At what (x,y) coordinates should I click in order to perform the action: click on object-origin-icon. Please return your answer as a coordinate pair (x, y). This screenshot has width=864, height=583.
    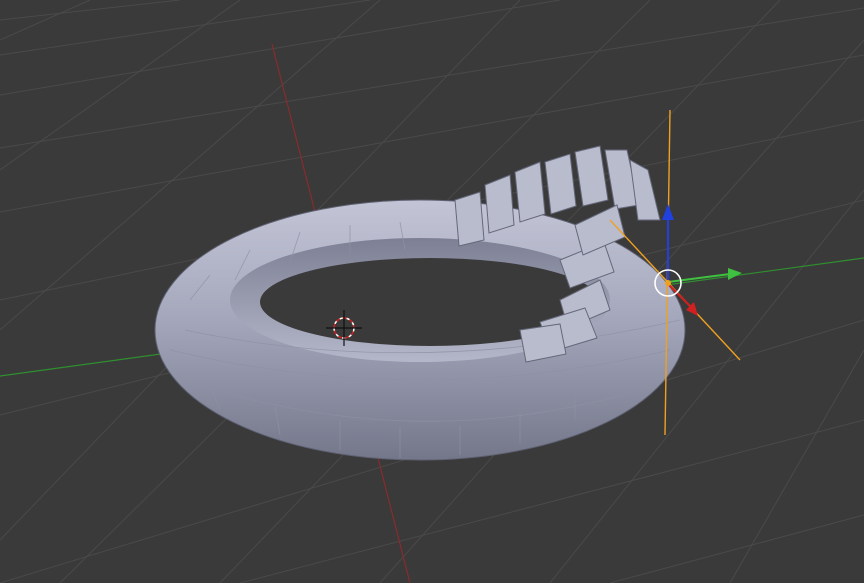
    Looking at the image, I should click on (668, 283).